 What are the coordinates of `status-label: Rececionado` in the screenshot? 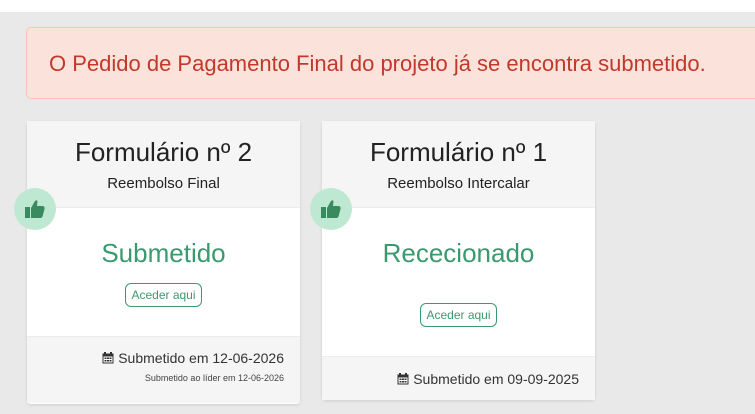 It's located at (458, 253).